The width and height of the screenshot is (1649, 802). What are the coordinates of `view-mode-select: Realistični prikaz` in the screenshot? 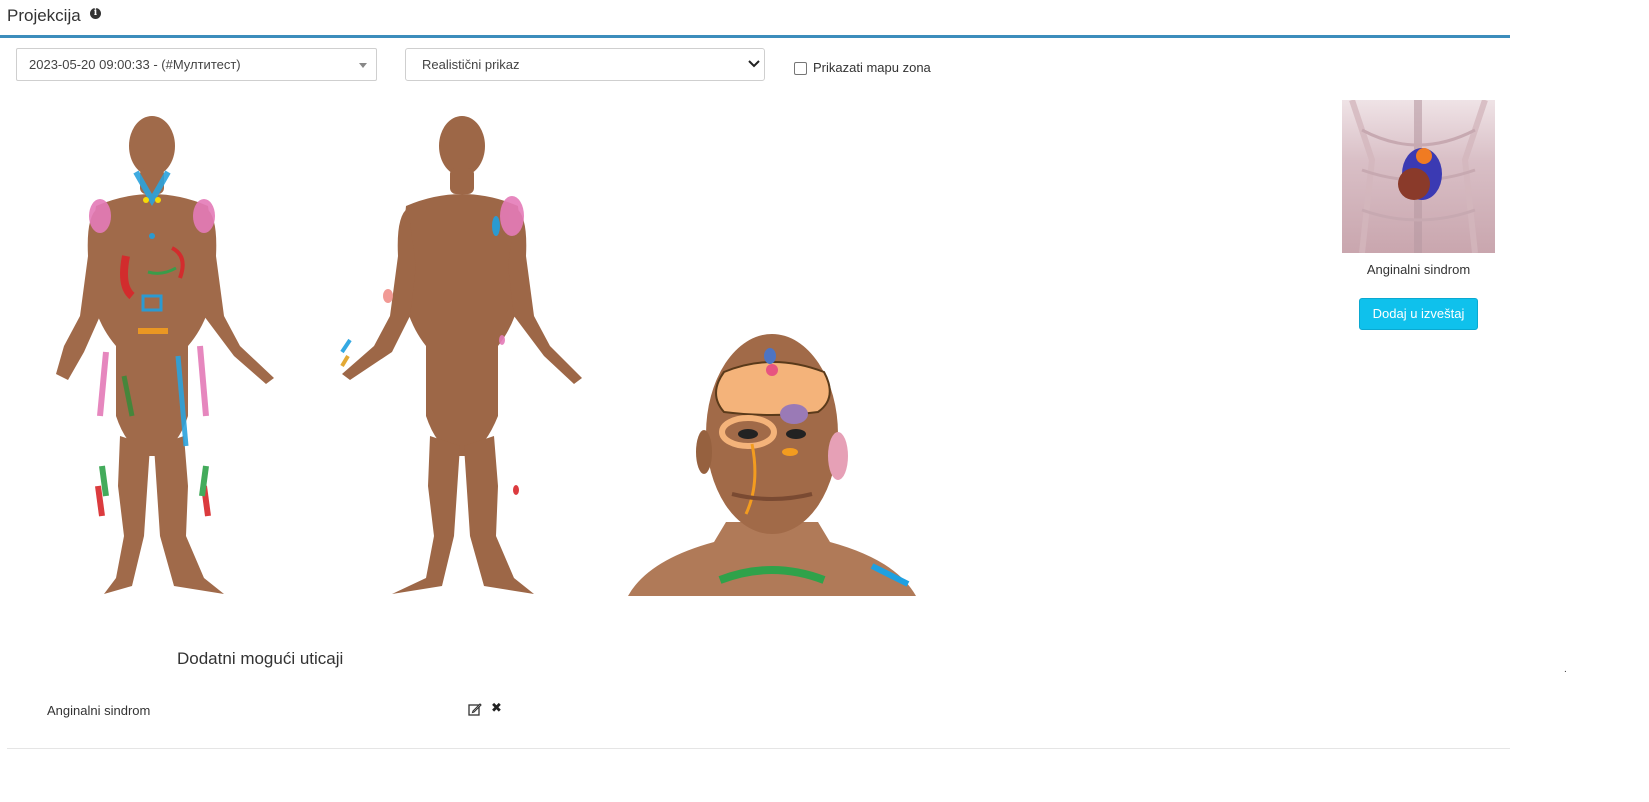 It's located at (585, 64).